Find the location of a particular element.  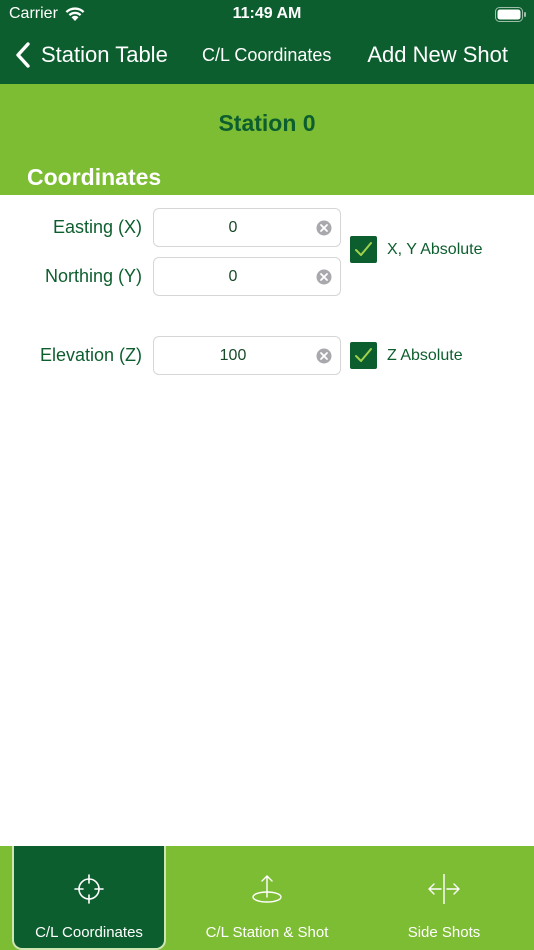

easting-field is located at coordinates (247, 227).